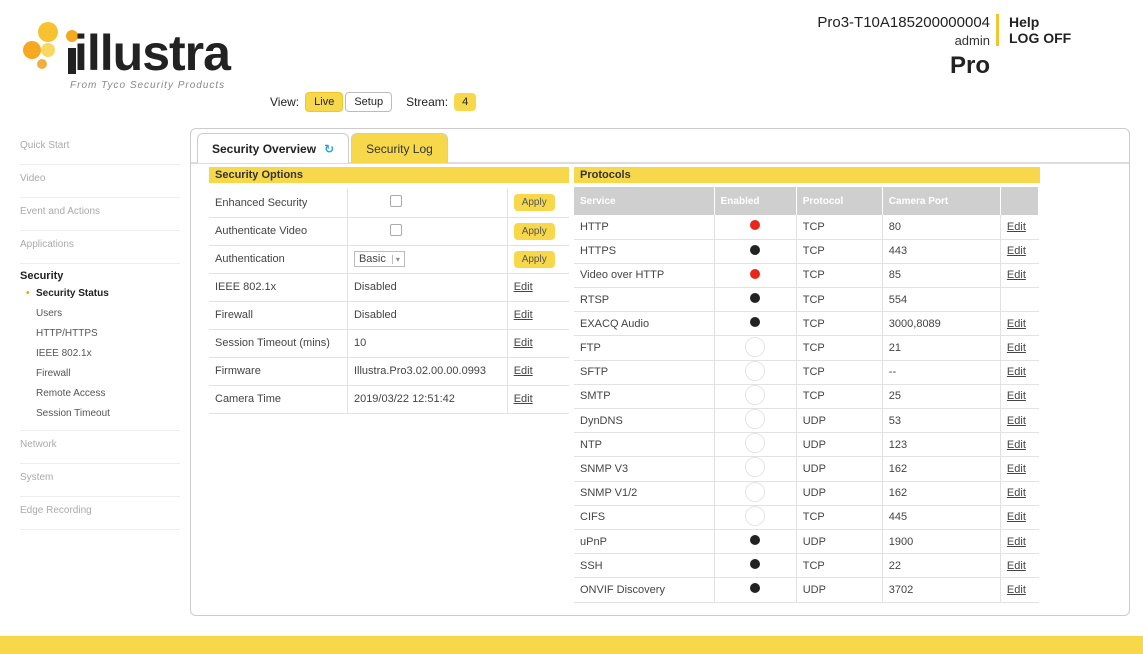 This screenshot has width=1143, height=654. What do you see at coordinates (806, 324) in the screenshot?
I see `protocol-row: EXACQ Audio TCP 3000,8089 Edit` at bounding box center [806, 324].